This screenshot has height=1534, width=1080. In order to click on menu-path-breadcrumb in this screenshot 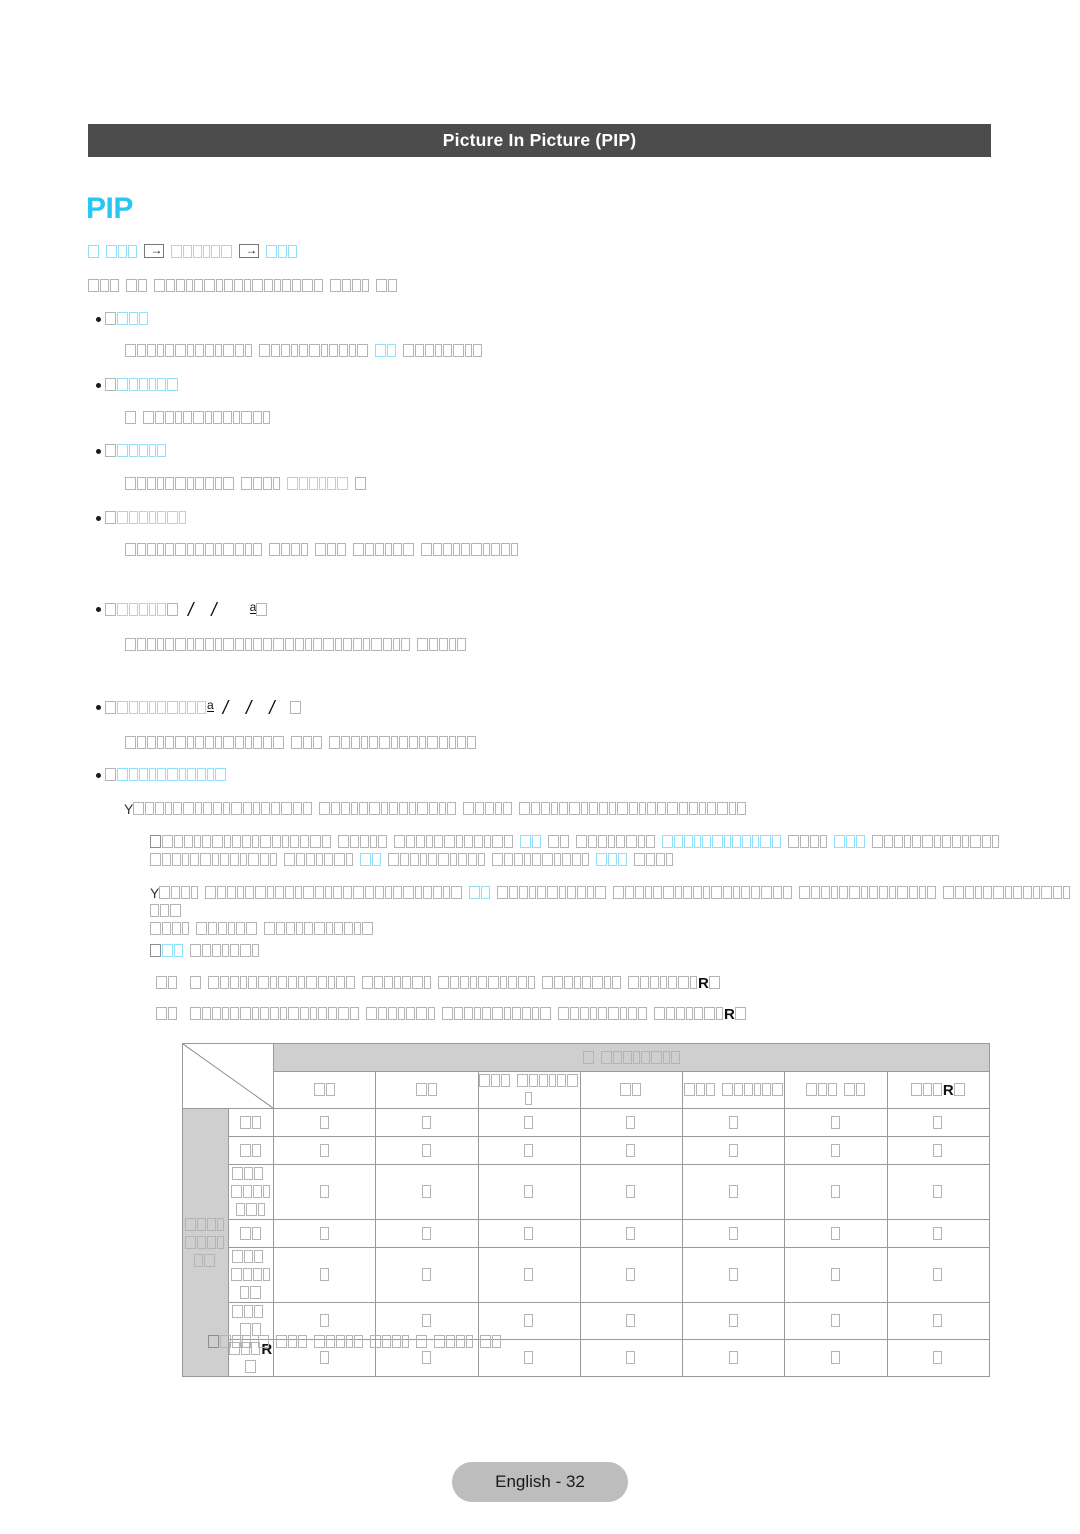, I will do `click(193, 252)`.